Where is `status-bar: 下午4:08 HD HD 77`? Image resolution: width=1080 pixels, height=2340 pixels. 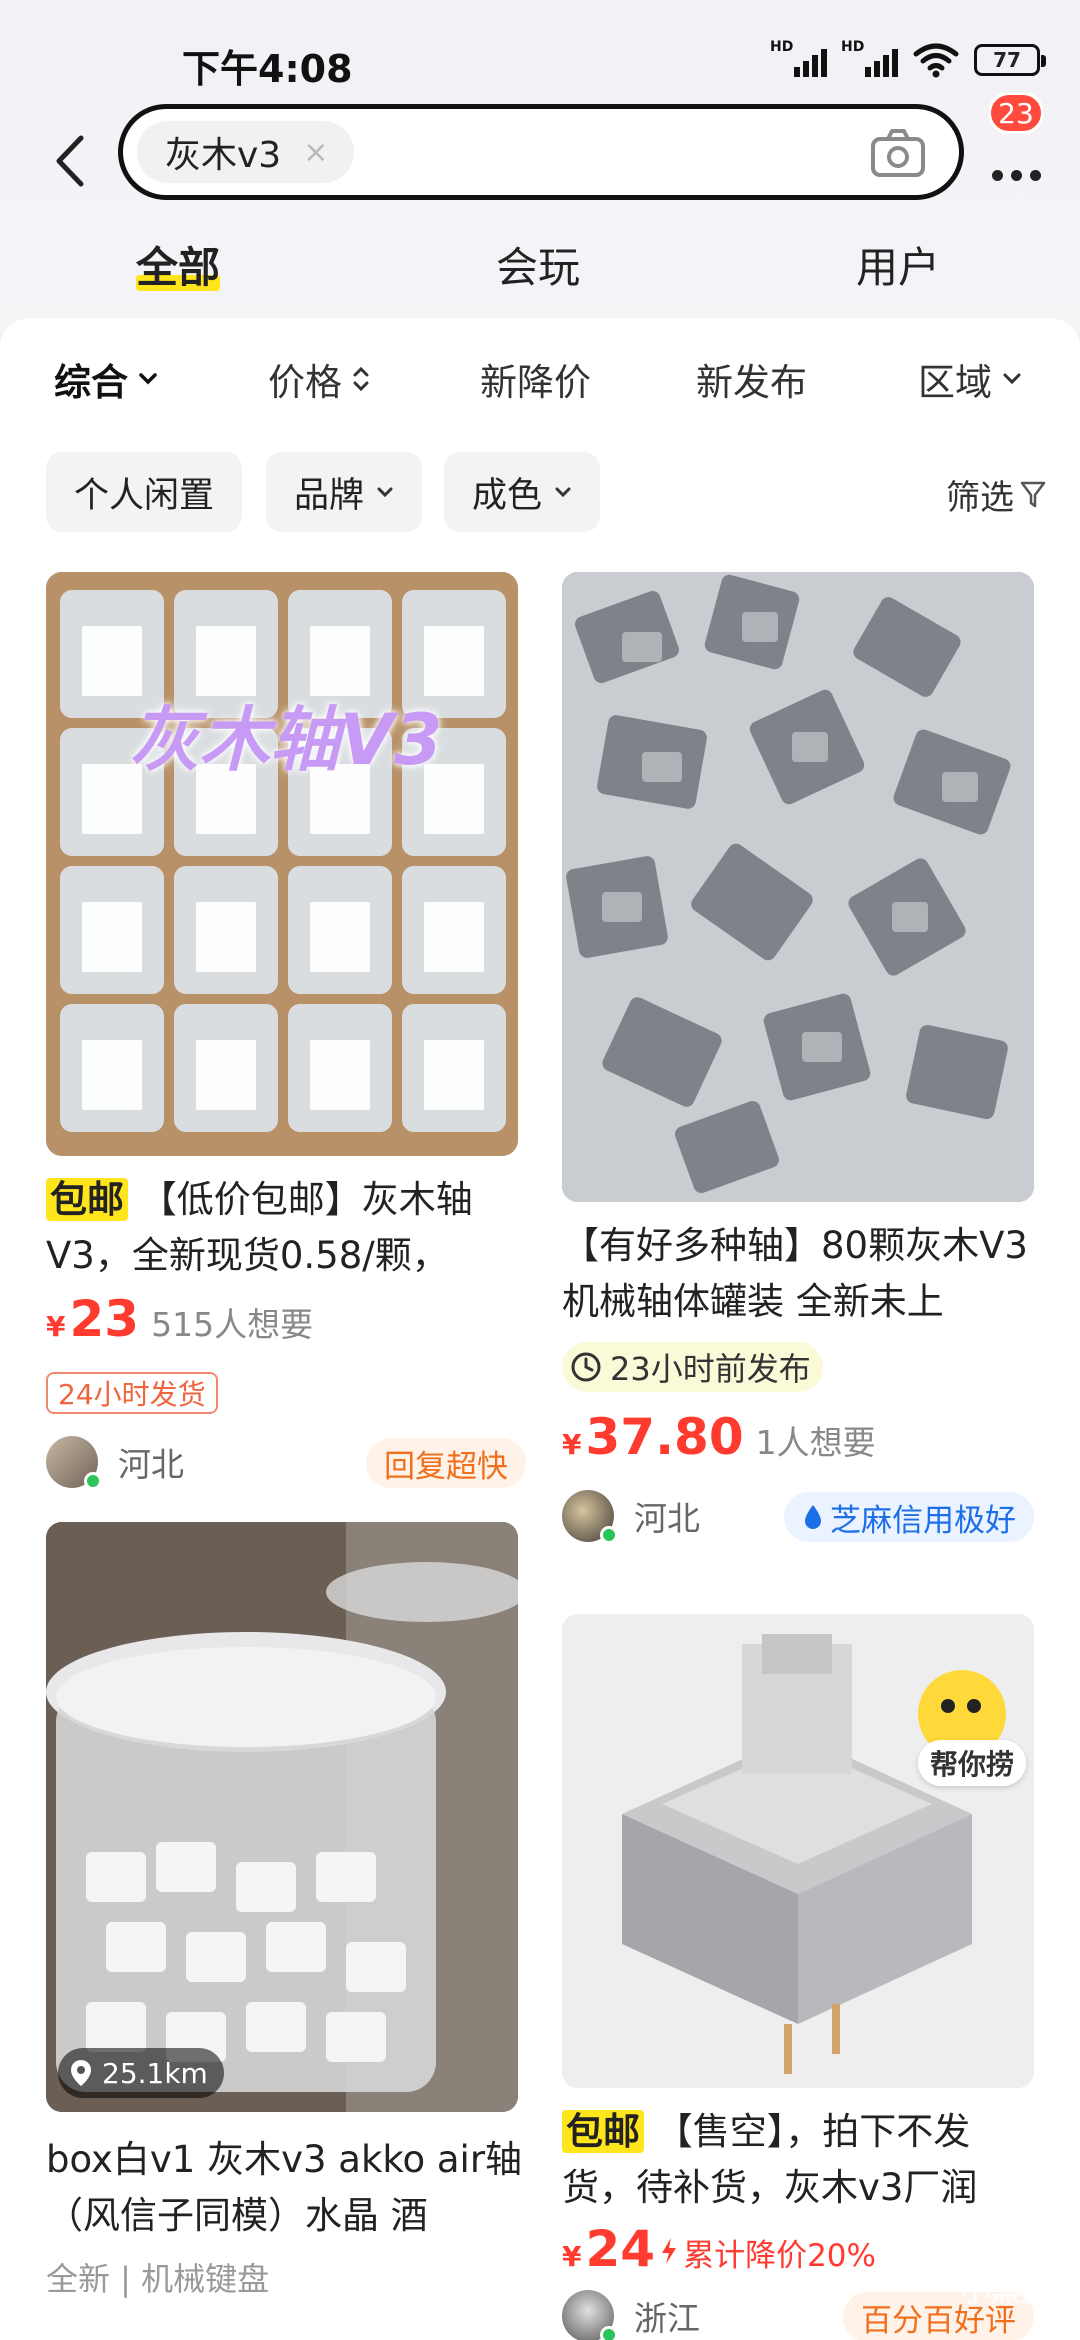 status-bar: 下午4:08 HD HD 77 is located at coordinates (540, 55).